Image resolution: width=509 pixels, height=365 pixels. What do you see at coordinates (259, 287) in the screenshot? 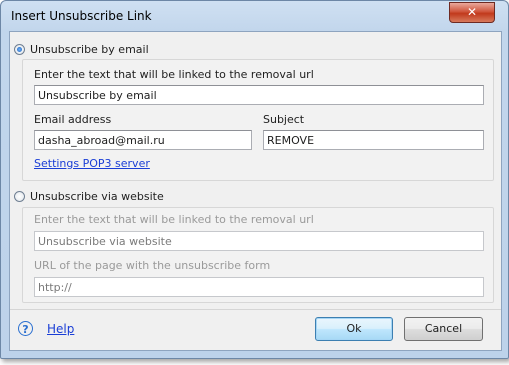
I see `unsubscribe-url-input: http://` at bounding box center [259, 287].